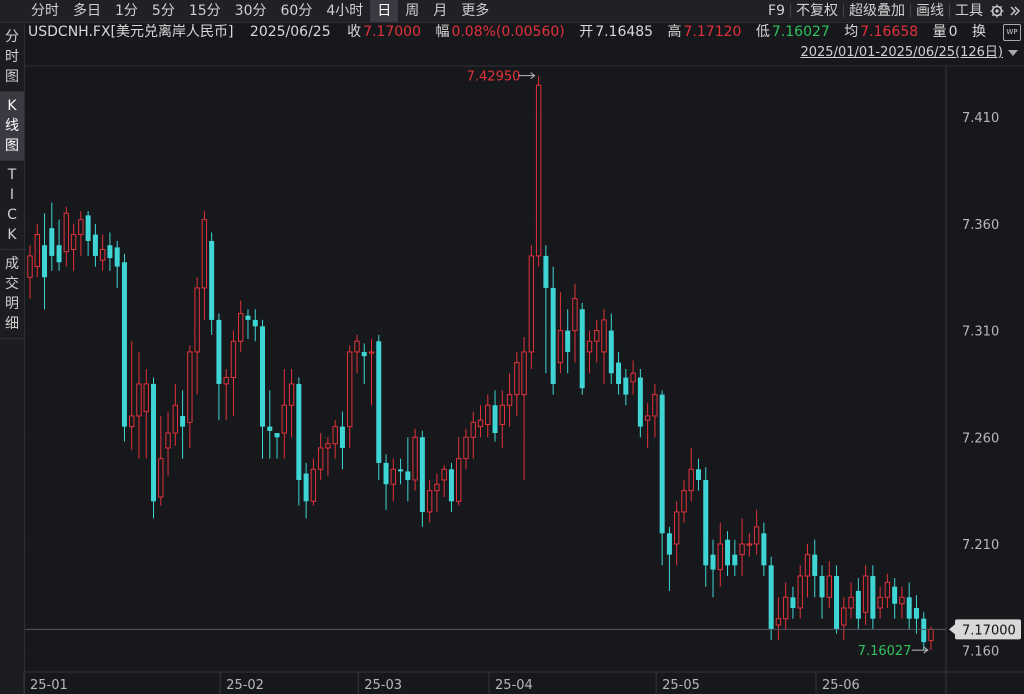  What do you see at coordinates (681, 685) in the screenshot?
I see `x-tick-label: 25-05` at bounding box center [681, 685].